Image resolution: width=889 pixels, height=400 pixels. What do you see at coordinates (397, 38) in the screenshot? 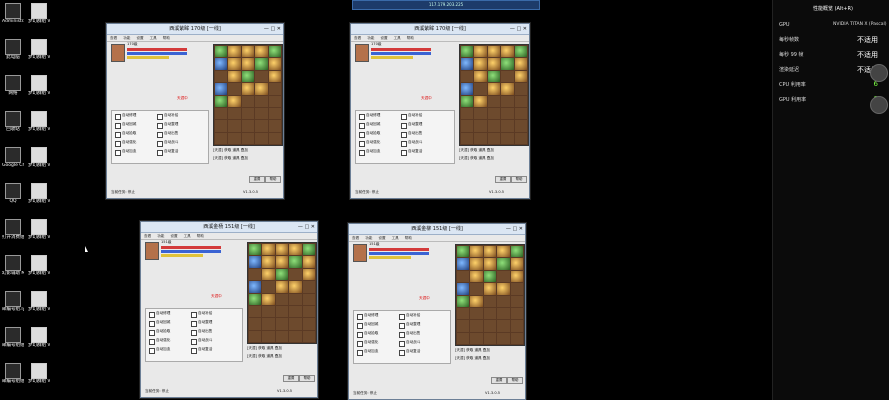
I see `menu-item: 工具` at bounding box center [397, 38].